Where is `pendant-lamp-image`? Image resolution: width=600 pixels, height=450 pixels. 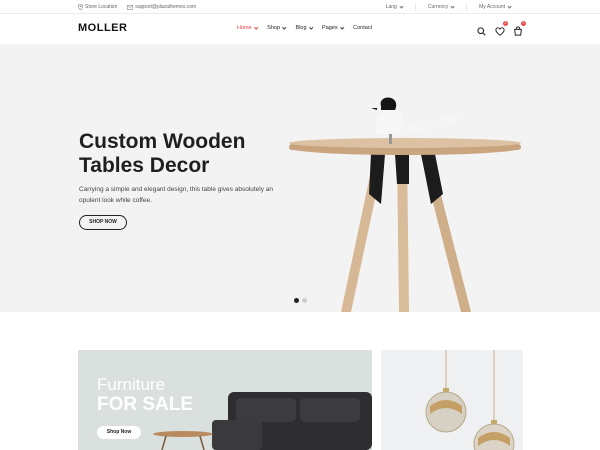 pendant-lamp-image is located at coordinates (470, 400).